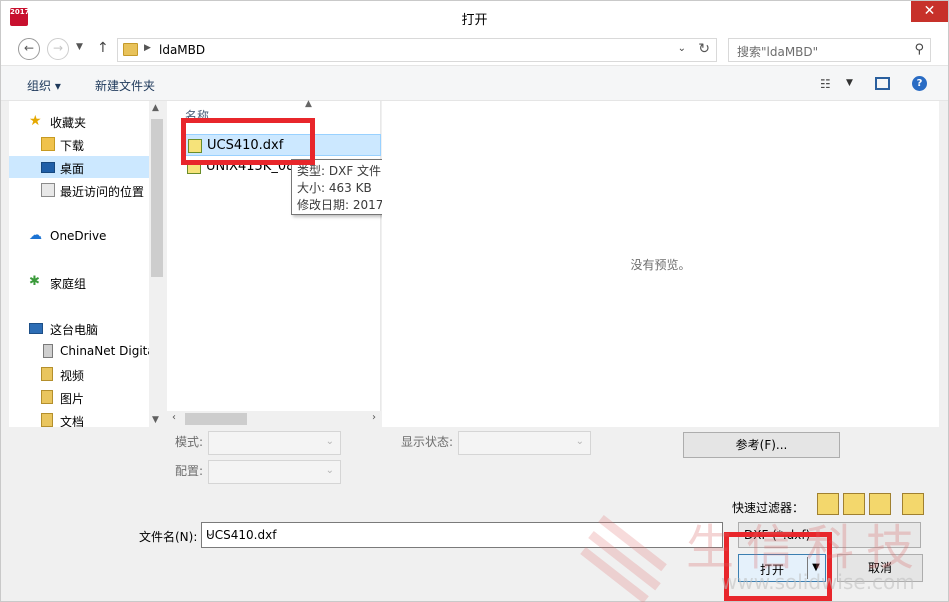  I want to click on sidebar-item-favorites: ★ 收藏夹, so click(79, 121).